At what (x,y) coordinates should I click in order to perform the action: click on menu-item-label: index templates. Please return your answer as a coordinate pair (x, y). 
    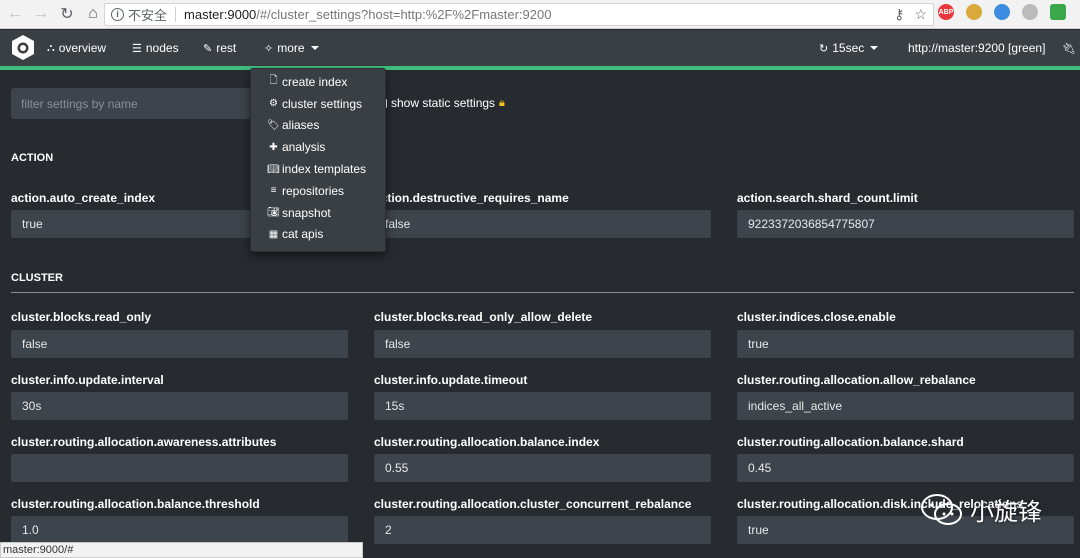
    Looking at the image, I should click on (324, 169).